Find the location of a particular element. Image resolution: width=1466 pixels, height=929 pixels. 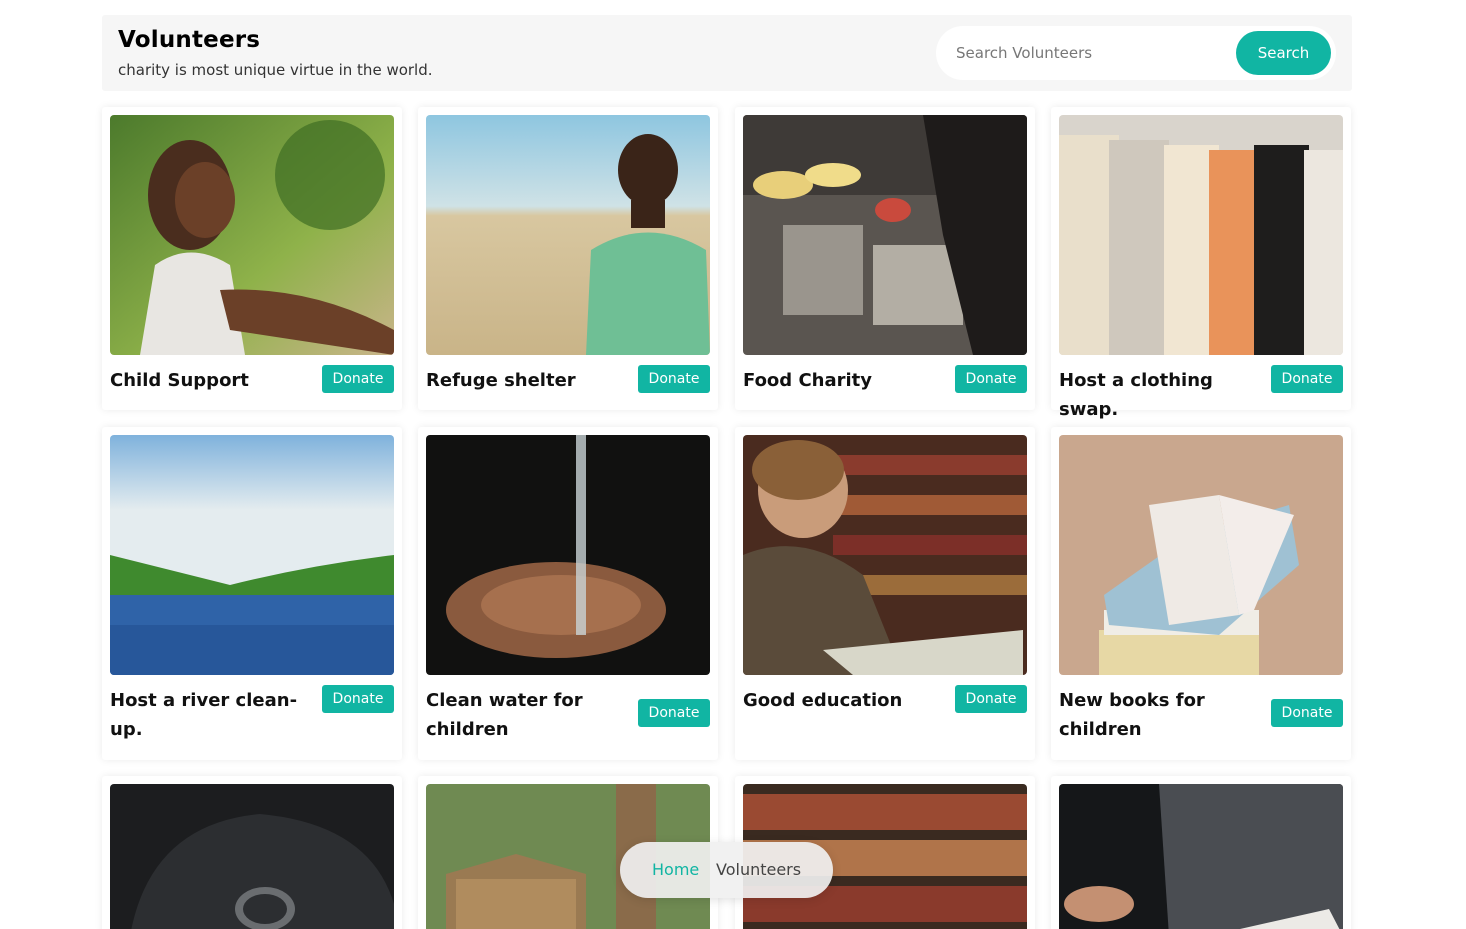

volunteer-card: Child Support Donate is located at coordinates (252, 258).